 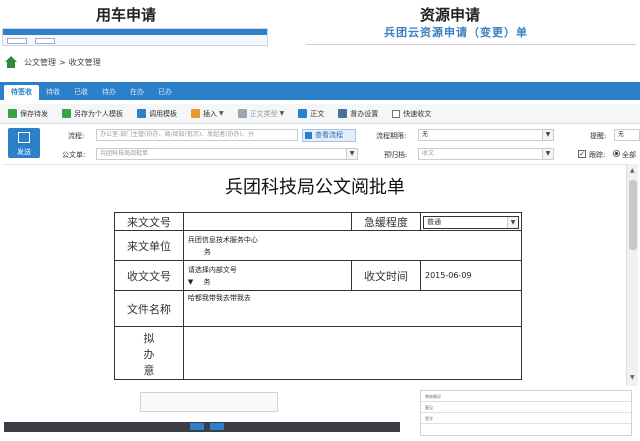 I want to click on receive-time-field: 2015-06-09, so click(x=471, y=275).